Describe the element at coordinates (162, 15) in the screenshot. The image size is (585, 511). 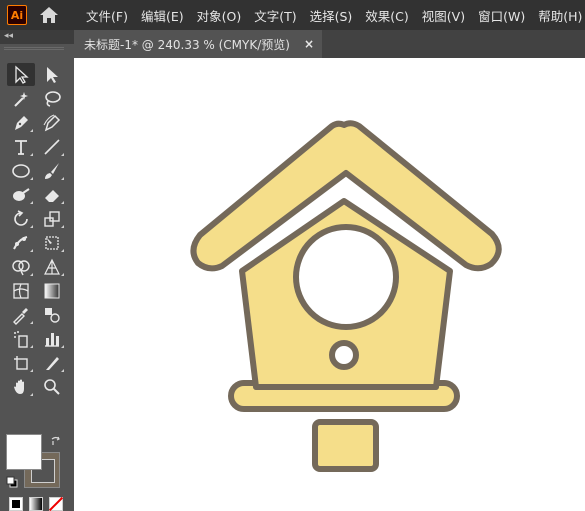
I see `menu-edit: 编辑(E)` at that location.